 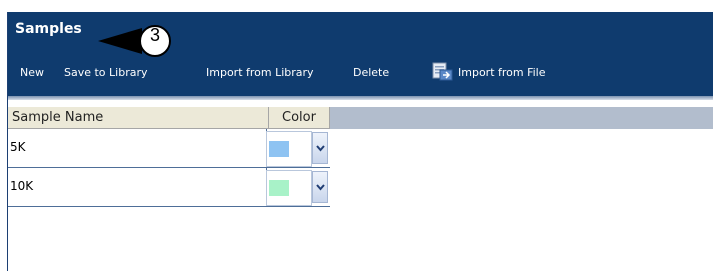 What do you see at coordinates (360, 98) in the screenshot?
I see `header-separator` at bounding box center [360, 98].